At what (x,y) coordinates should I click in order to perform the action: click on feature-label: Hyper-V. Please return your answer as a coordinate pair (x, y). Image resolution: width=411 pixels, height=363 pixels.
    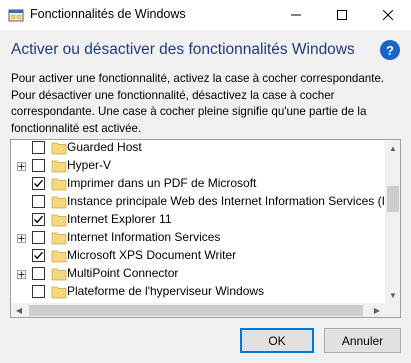
    Looking at the image, I should click on (89, 165).